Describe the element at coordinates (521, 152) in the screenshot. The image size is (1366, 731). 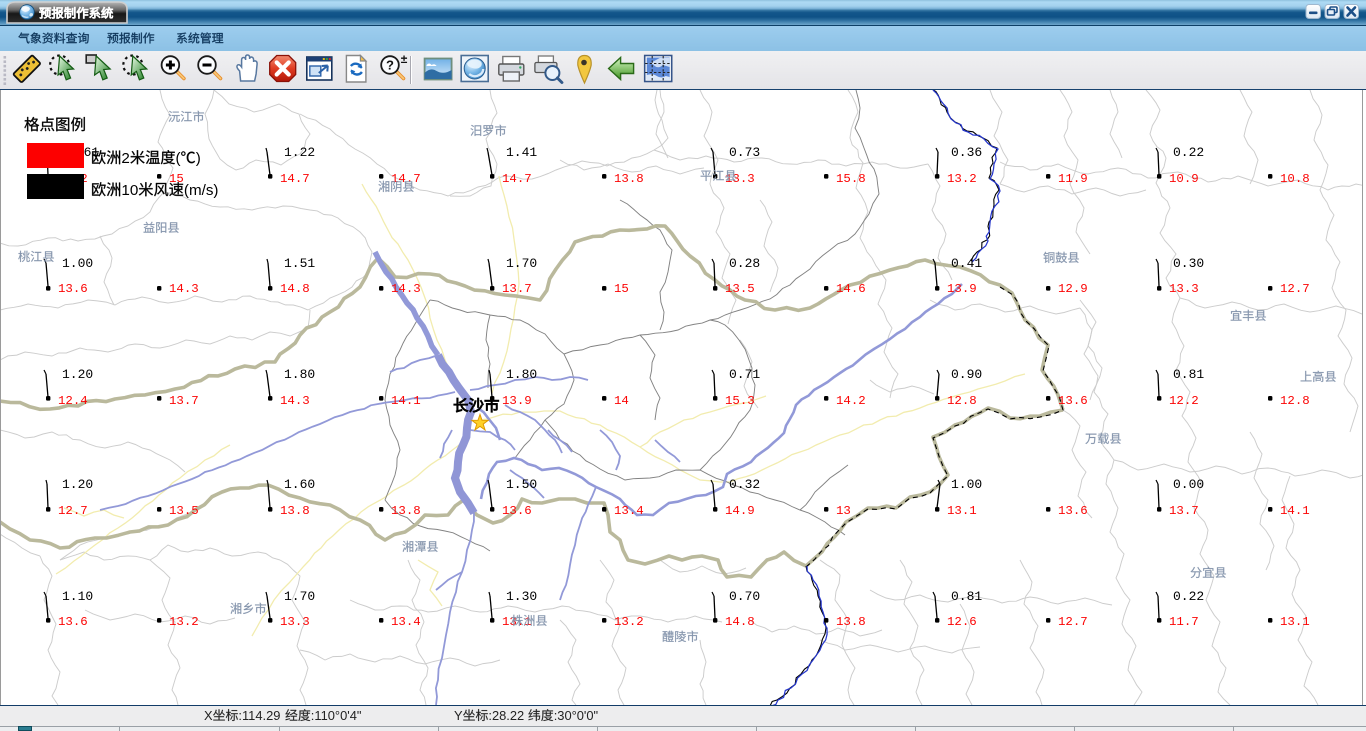
I see `svg-text: 1.41` at that location.